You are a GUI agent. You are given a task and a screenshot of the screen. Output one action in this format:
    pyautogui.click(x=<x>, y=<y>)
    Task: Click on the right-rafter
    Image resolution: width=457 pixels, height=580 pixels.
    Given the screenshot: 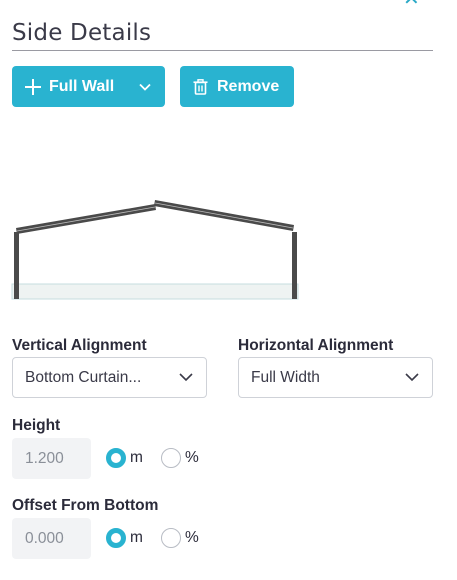 What is the action you would take?
    pyautogui.click(x=224, y=215)
    